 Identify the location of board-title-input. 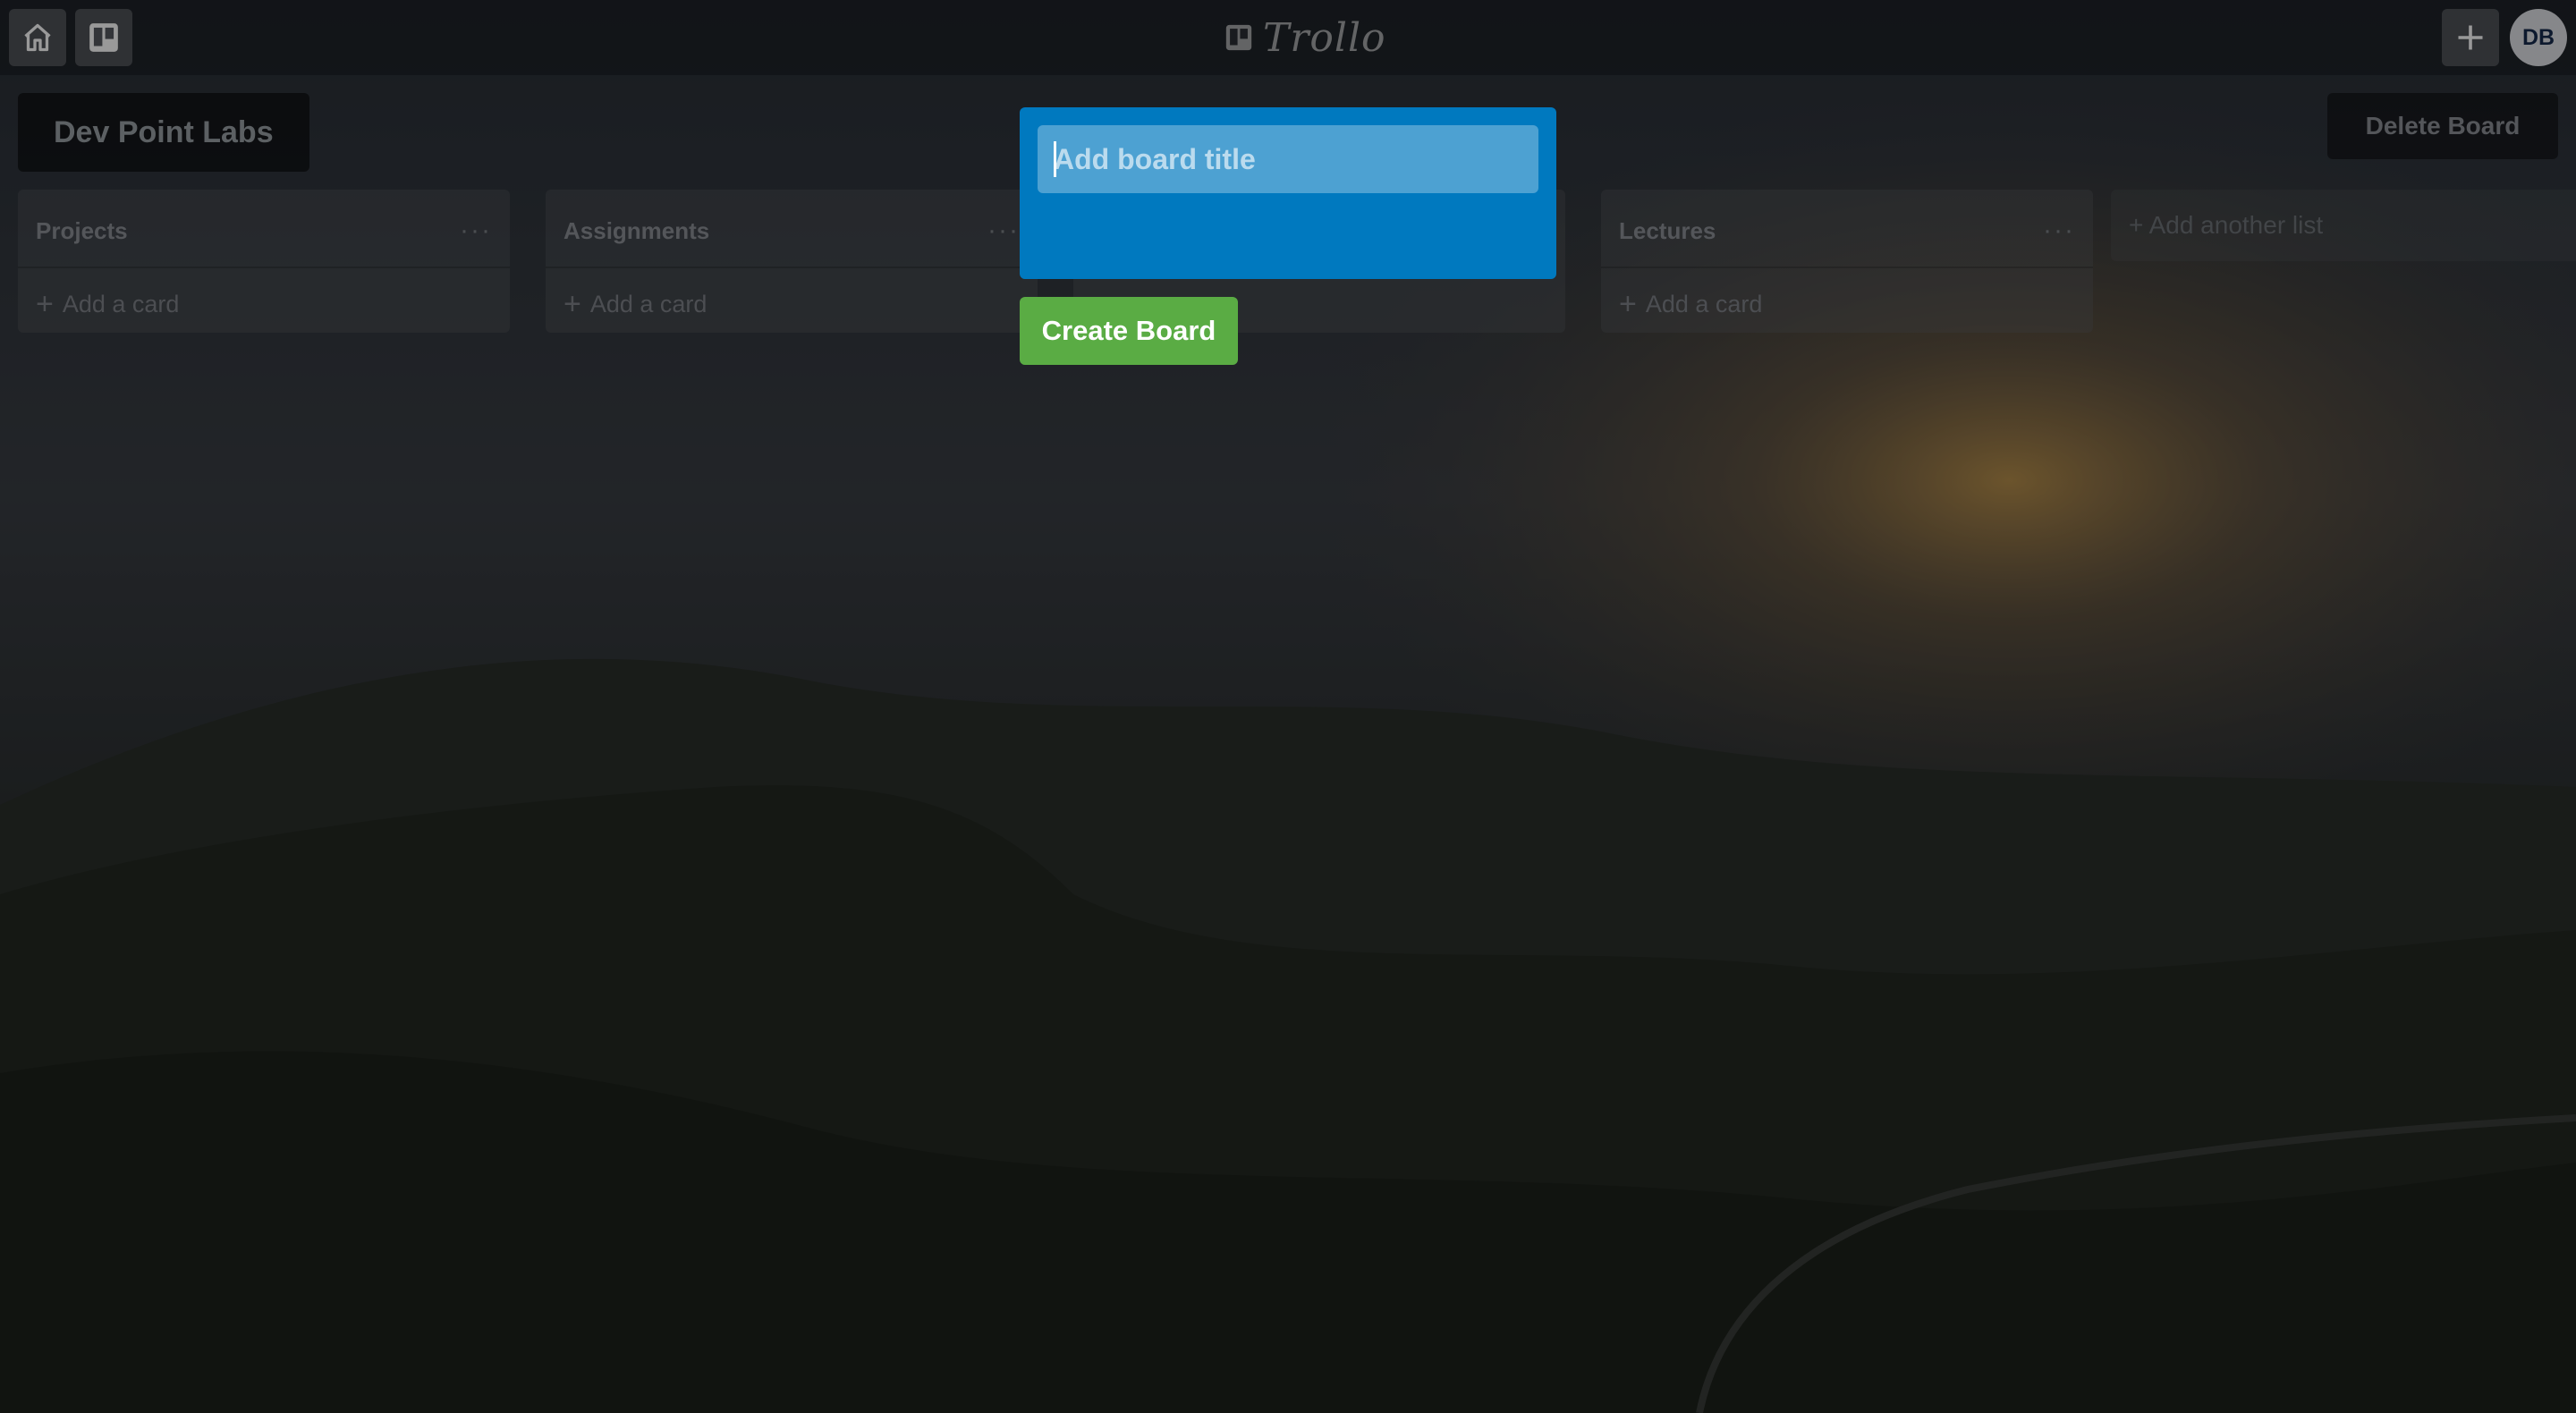
(1288, 159).